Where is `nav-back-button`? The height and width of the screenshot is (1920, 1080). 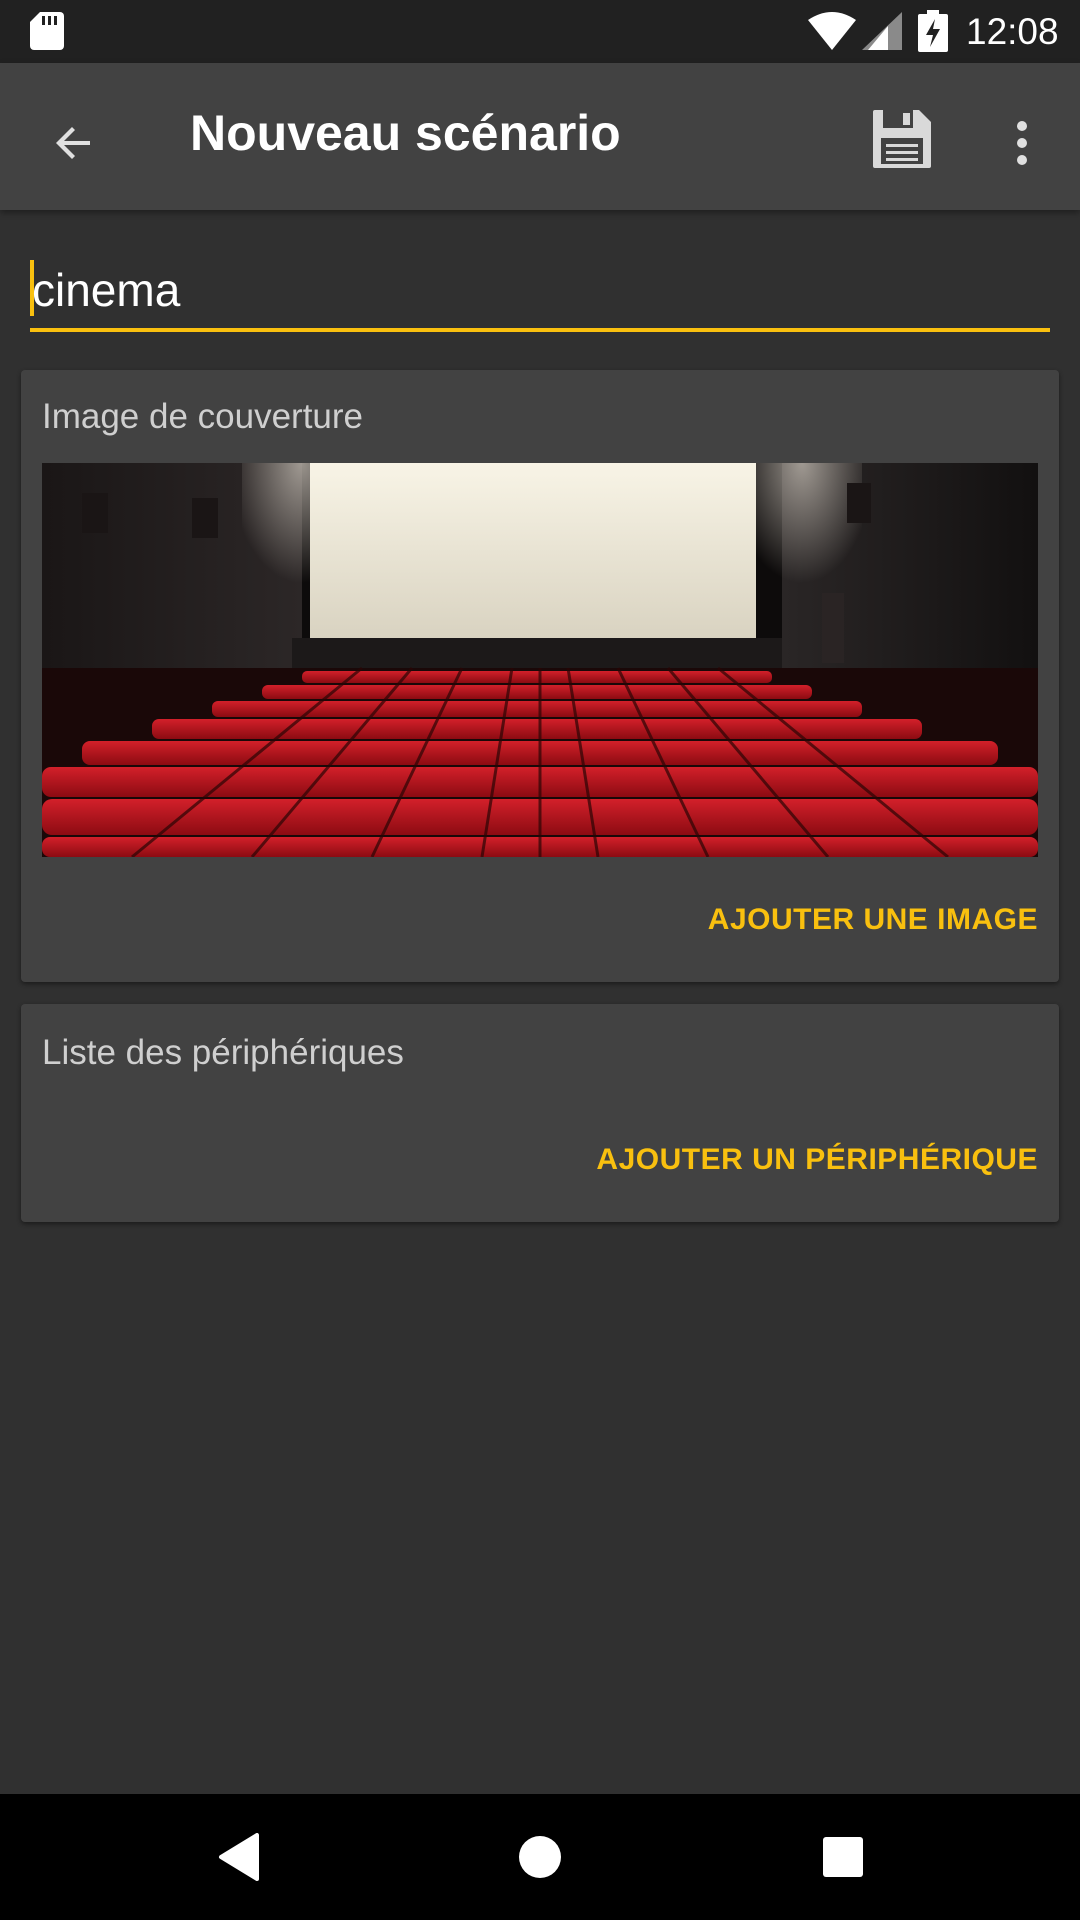 nav-back-button is located at coordinates (239, 1857).